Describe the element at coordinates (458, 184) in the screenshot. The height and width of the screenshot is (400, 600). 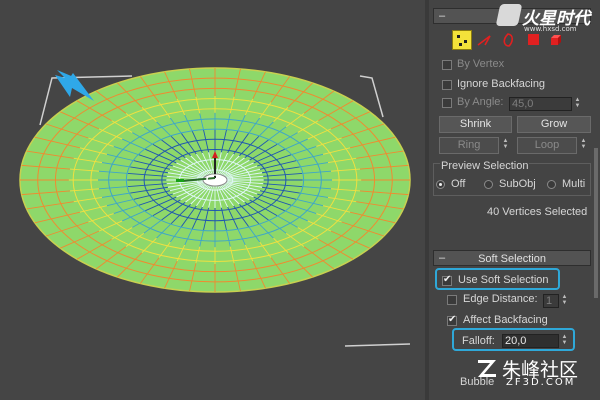
I see `preview-off-label: Off` at that location.